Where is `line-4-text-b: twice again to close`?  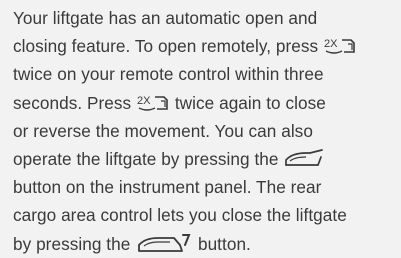 line-4-text-b: twice again to close is located at coordinates (250, 102).